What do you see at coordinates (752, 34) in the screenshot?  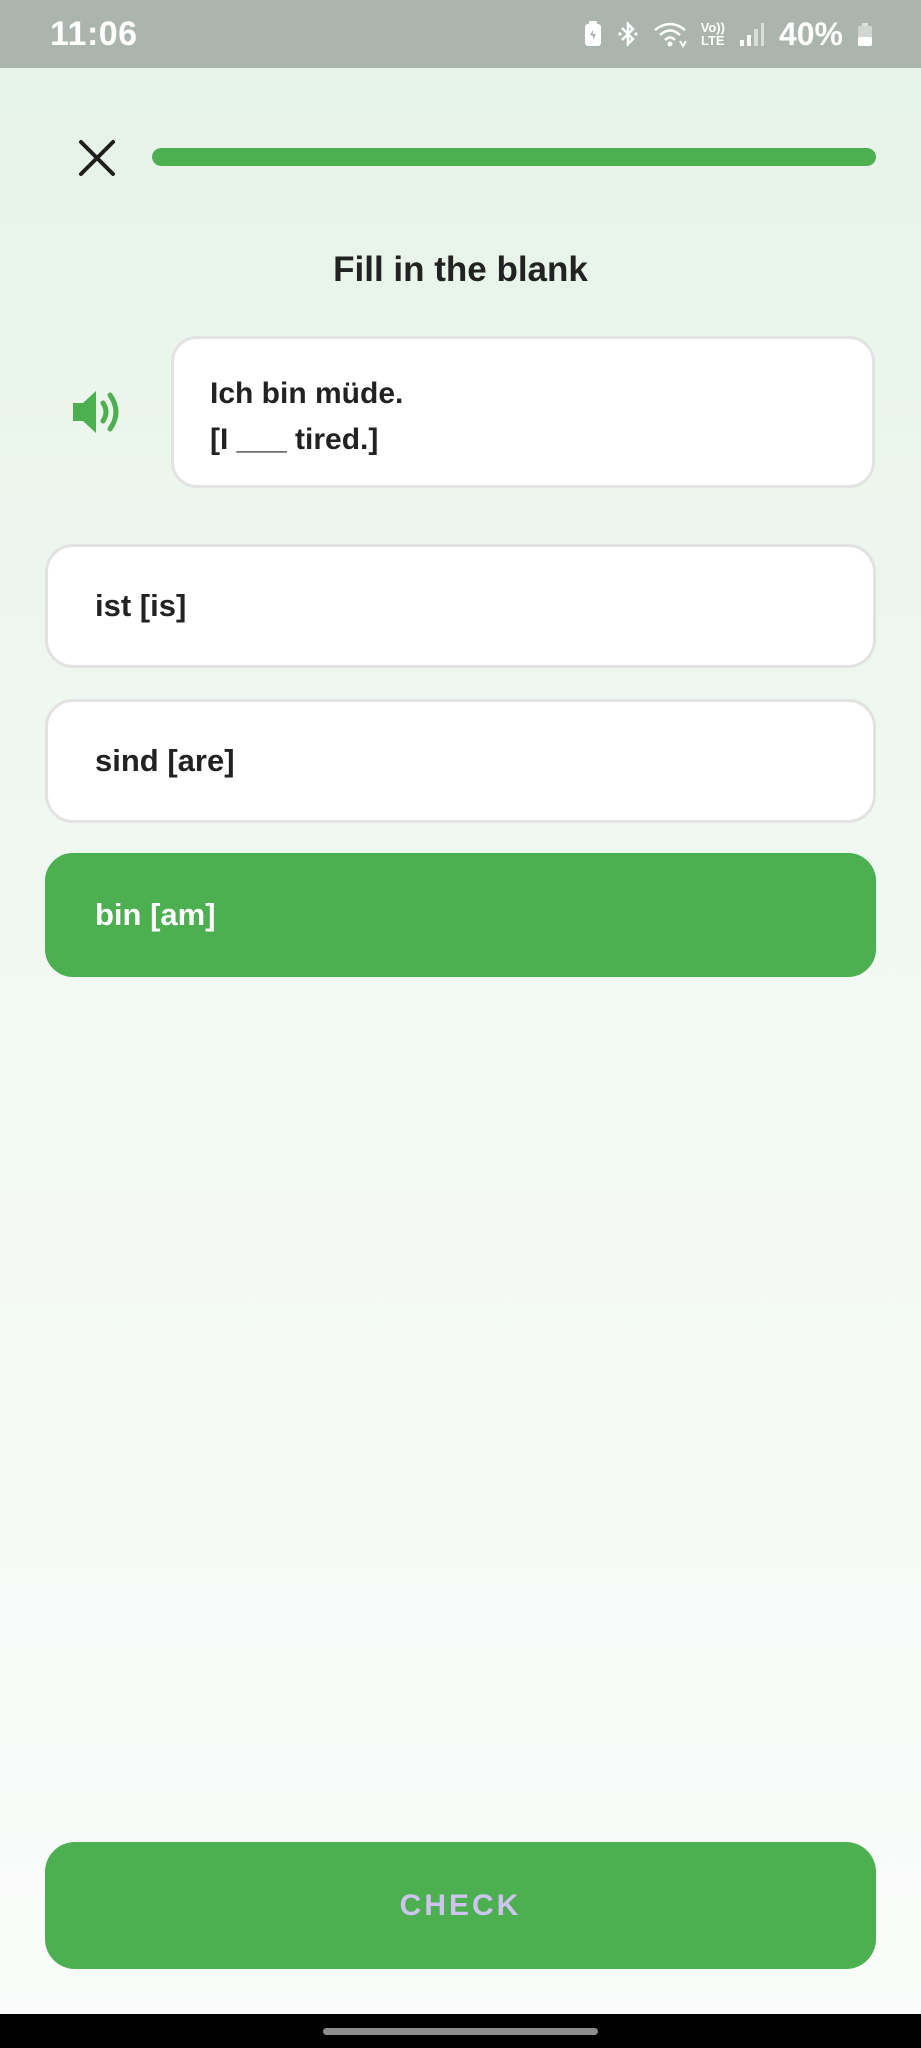 I see `signal-icon` at bounding box center [752, 34].